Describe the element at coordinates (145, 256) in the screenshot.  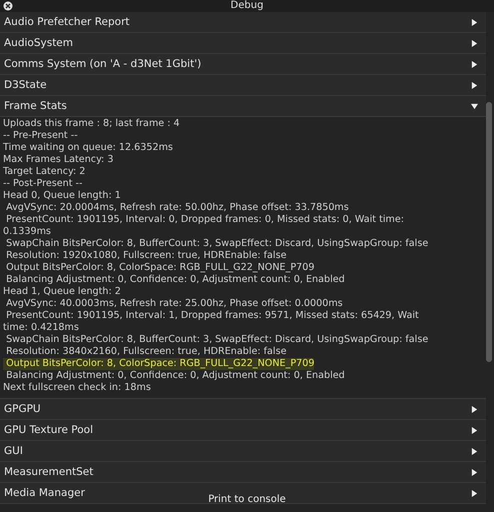
I see `stat-line: Resolution: 1920x1080, Fullscreen: true, HDREnable: false` at that location.